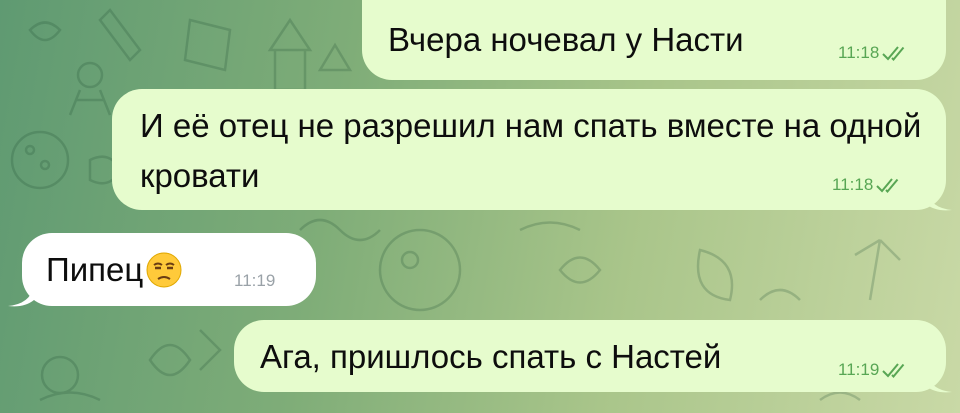 Image resolution: width=960 pixels, height=413 pixels. Describe the element at coordinates (491, 356) in the screenshot. I see `message-text: Ага, пришлось спать с Настей` at that location.